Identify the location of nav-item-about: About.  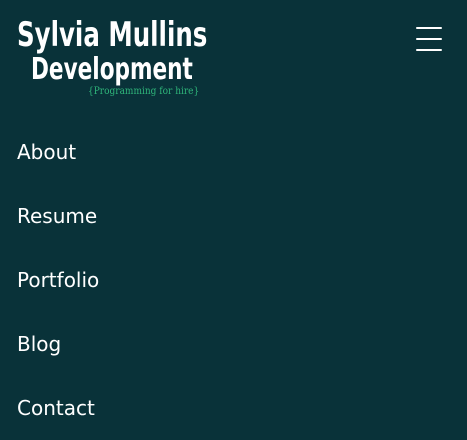
(233, 152).